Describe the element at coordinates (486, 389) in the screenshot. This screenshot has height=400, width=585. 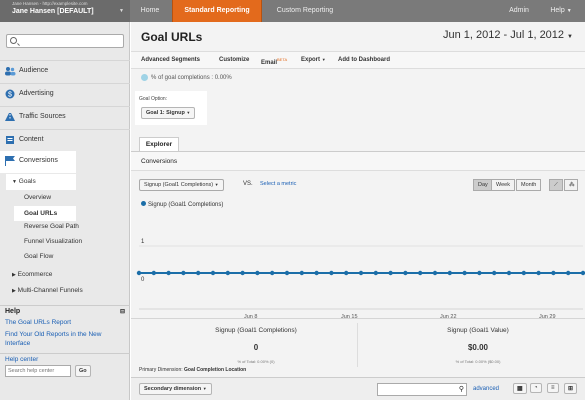
I see `advanced-filter-link: advanced` at that location.